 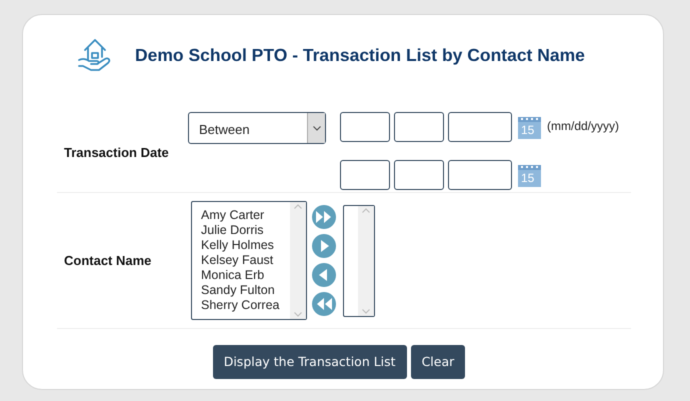 I want to click on move-left-button, so click(x=324, y=275).